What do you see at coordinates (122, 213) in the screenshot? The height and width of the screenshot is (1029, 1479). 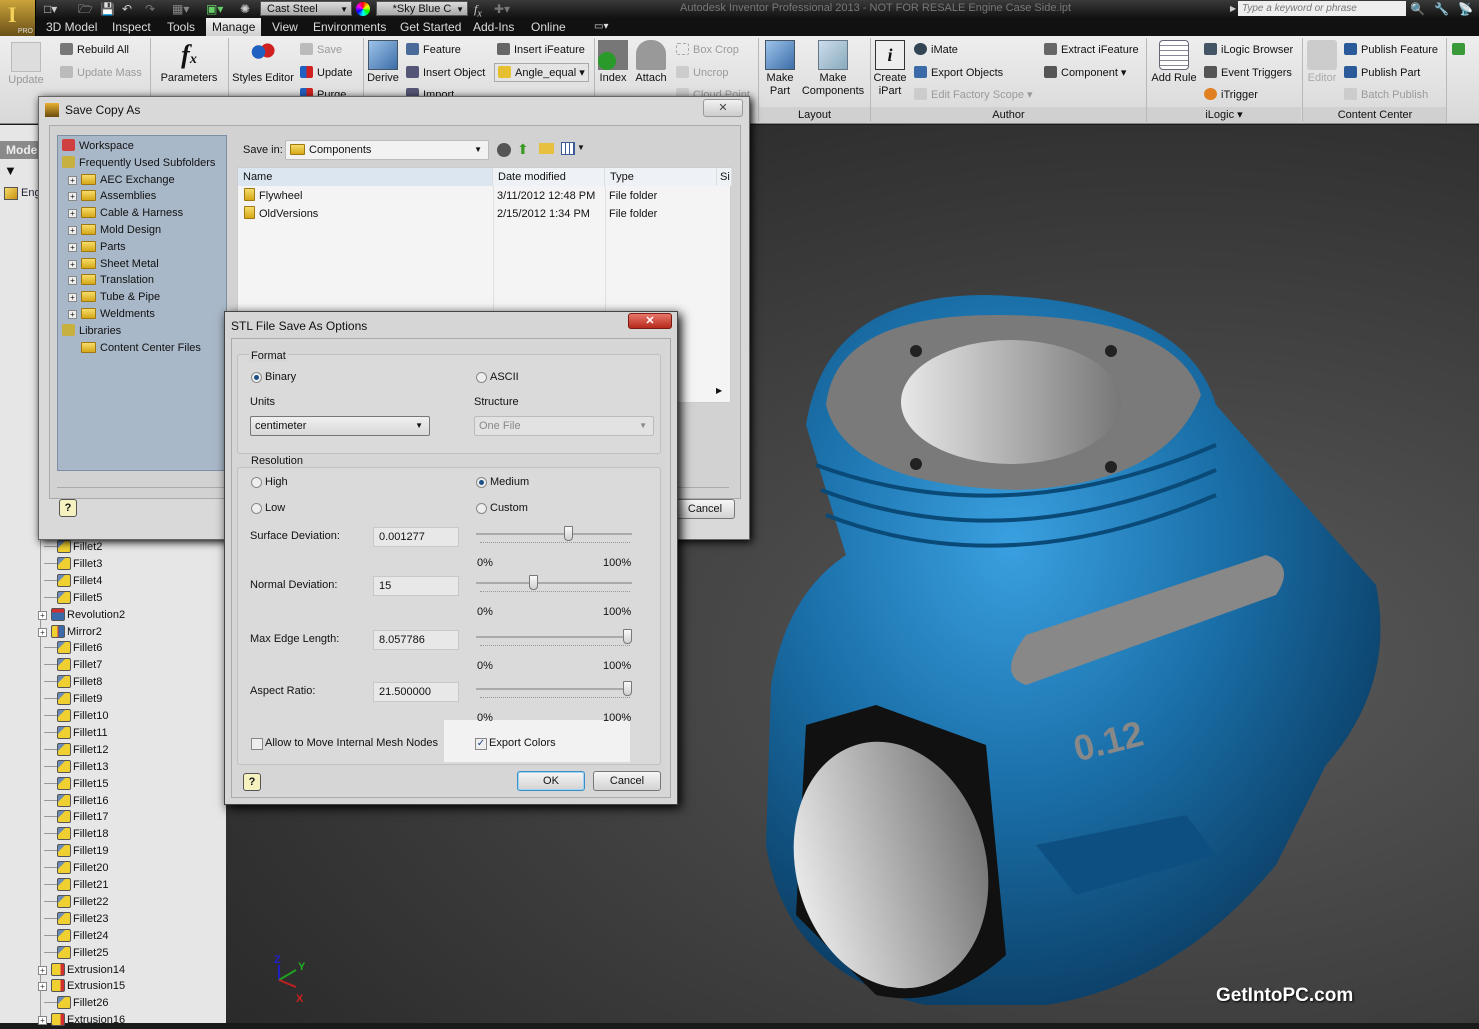 I see `places-item: + Cable & Harness` at bounding box center [122, 213].